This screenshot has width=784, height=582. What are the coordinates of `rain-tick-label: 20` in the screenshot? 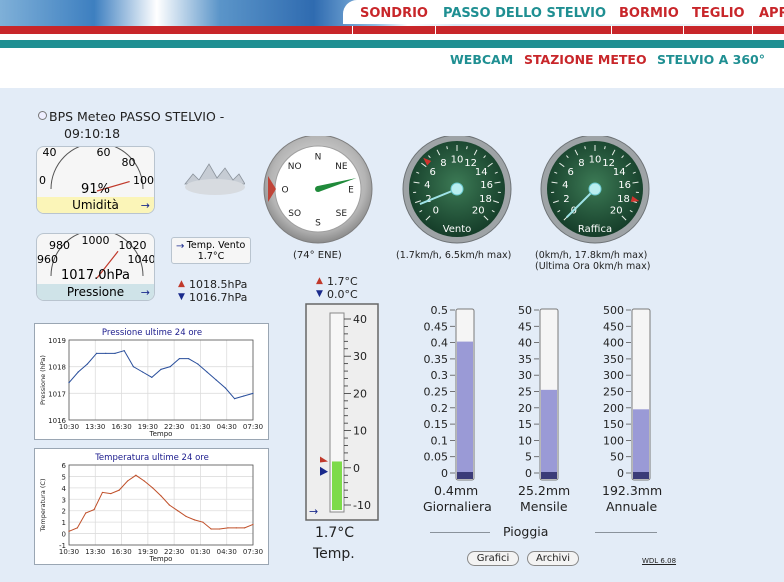 It's located at (525, 408).